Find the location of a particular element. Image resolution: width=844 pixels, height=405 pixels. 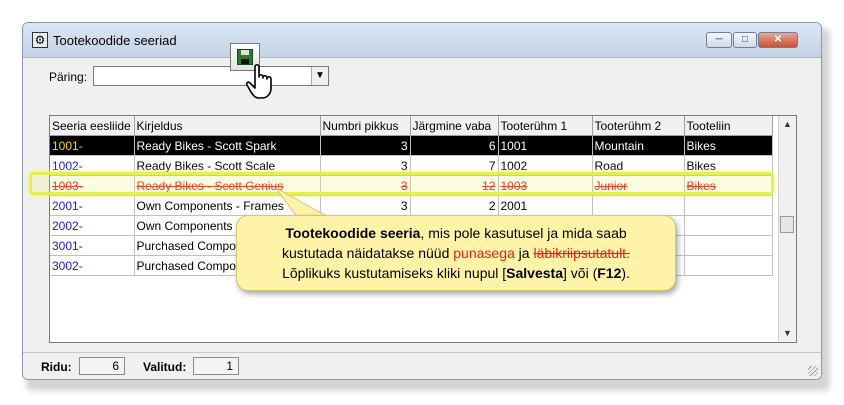

col-header-product-line: Tooteliin is located at coordinates (728, 126).